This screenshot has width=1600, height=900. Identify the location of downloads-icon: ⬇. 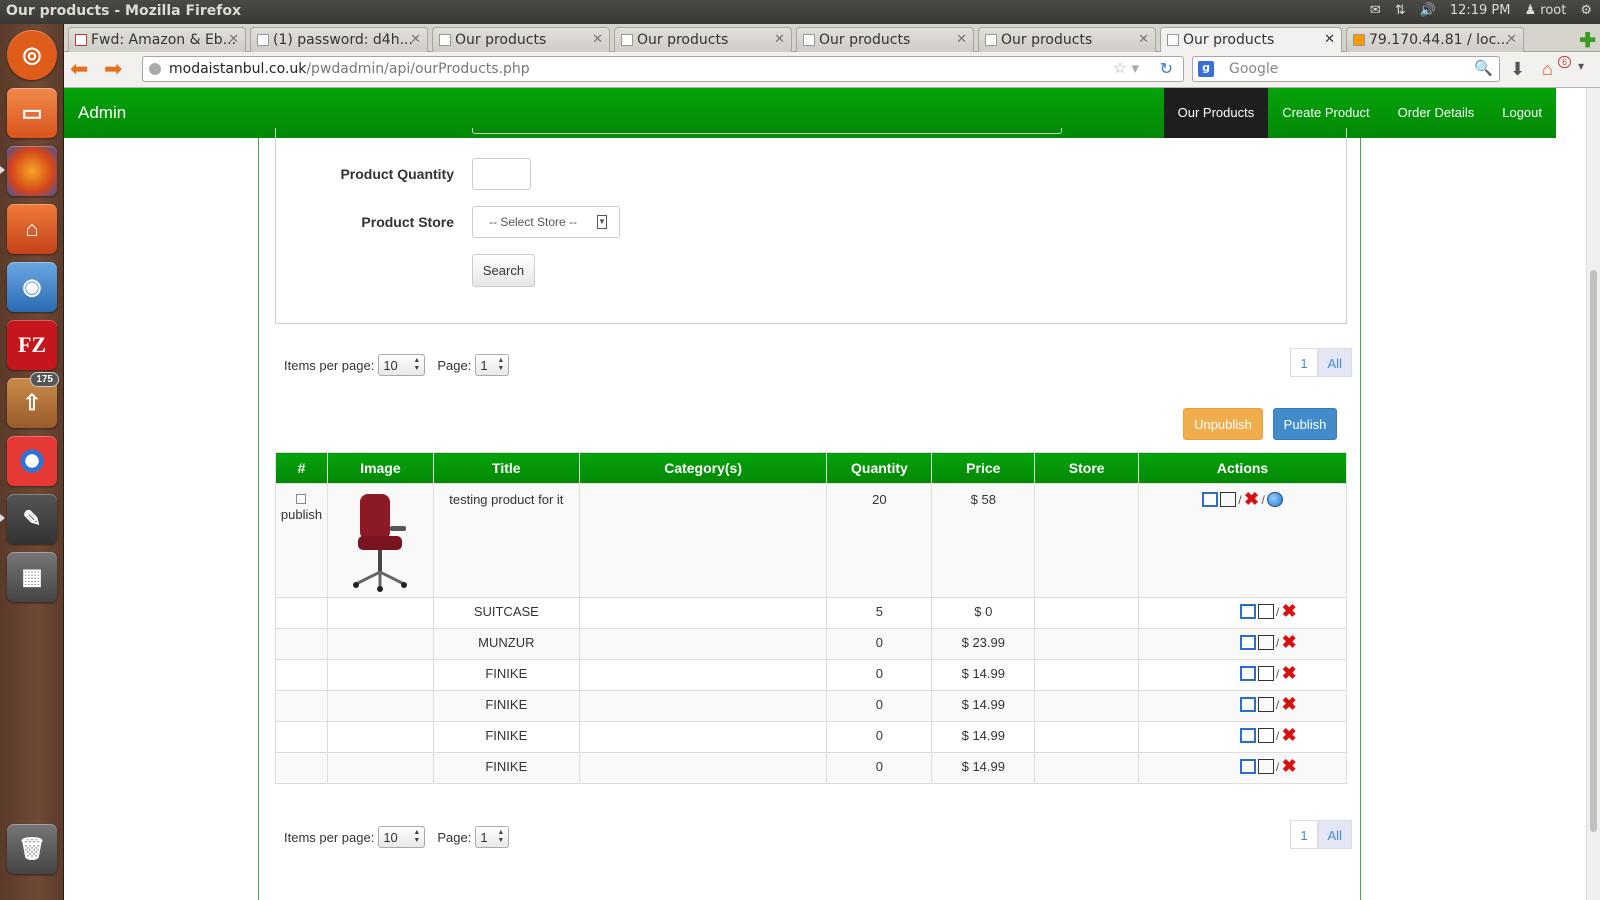
(1517, 69).